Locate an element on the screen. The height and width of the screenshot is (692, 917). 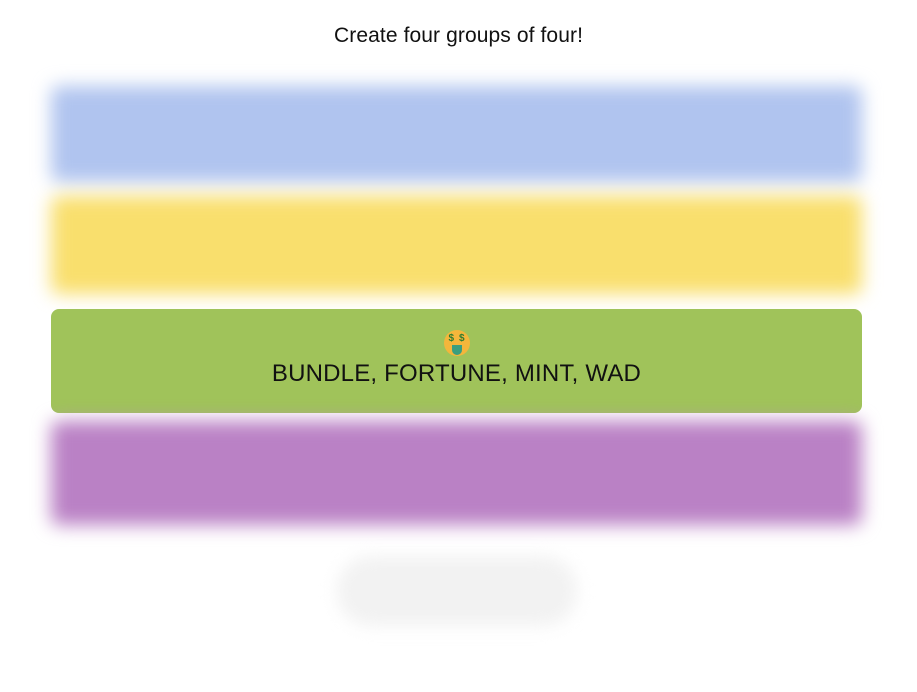
solved-group-green: $ $ BUNDLE, FORTUNE, MINT, WAD is located at coordinates (456, 361).